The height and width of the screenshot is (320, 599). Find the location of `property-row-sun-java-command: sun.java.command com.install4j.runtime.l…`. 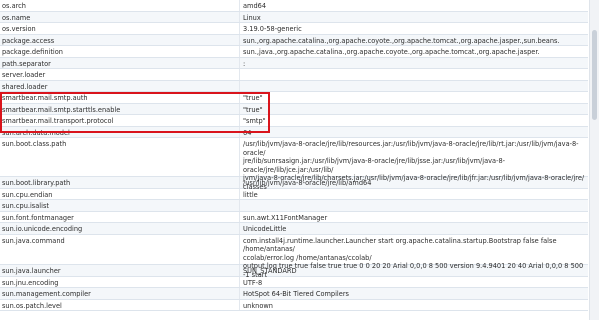

property-row-sun-java-command: sun.java.command com.install4j.runtime.l… is located at coordinates (294, 256).